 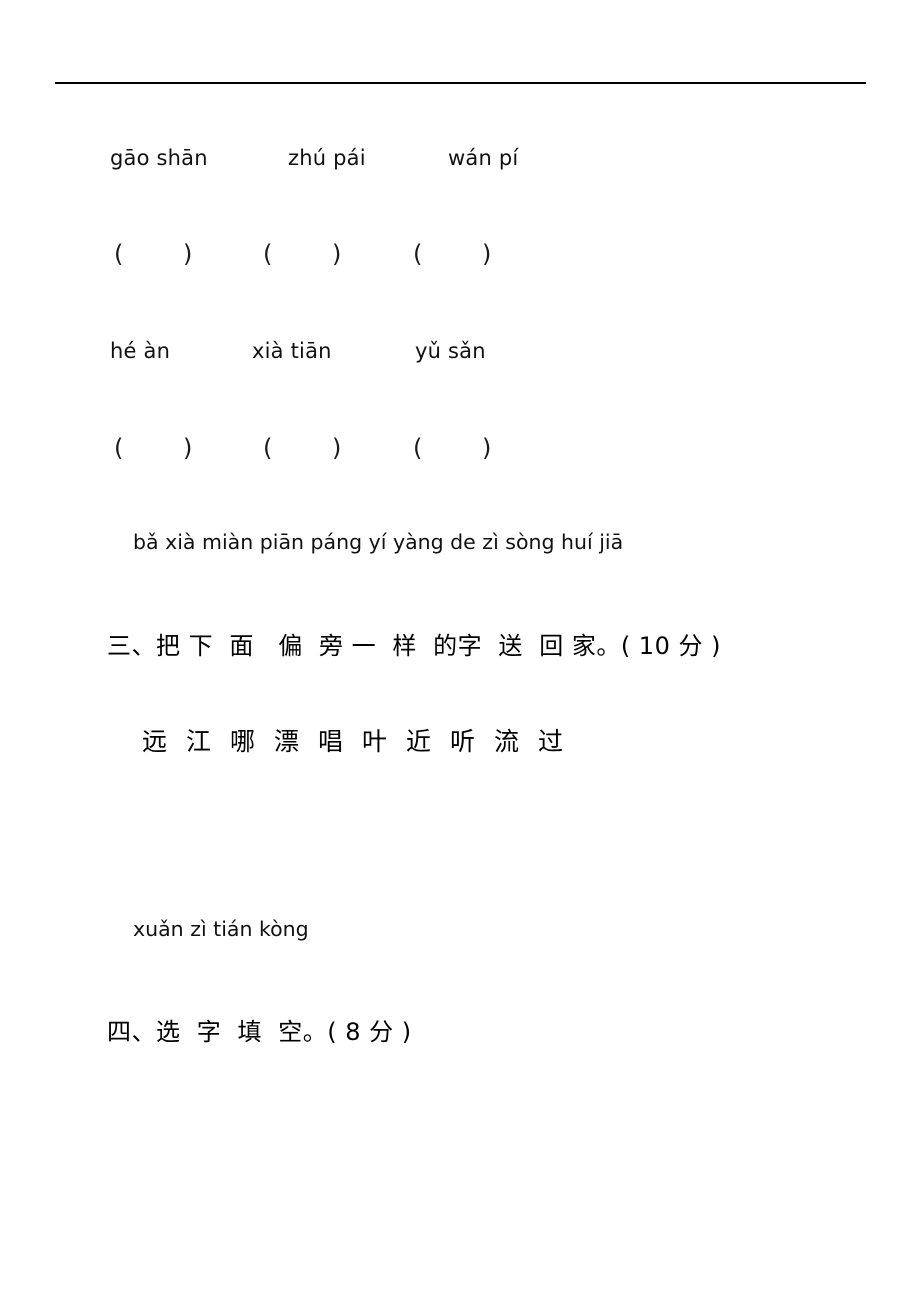 What do you see at coordinates (327, 158) in the screenshot?
I see `pinyin-word: zhú pái` at bounding box center [327, 158].